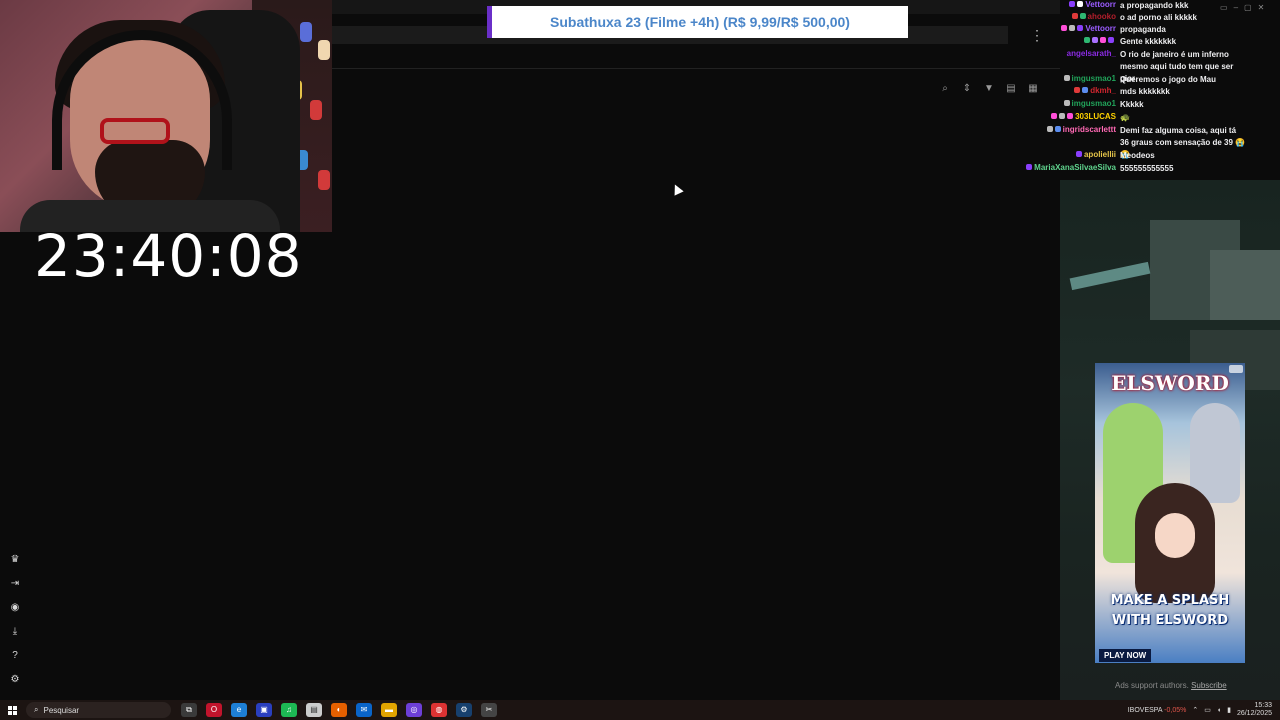 This screenshot has width=1280, height=720. Describe the element at coordinates (439, 710) in the screenshot. I see `app-icon: ◍` at that location.